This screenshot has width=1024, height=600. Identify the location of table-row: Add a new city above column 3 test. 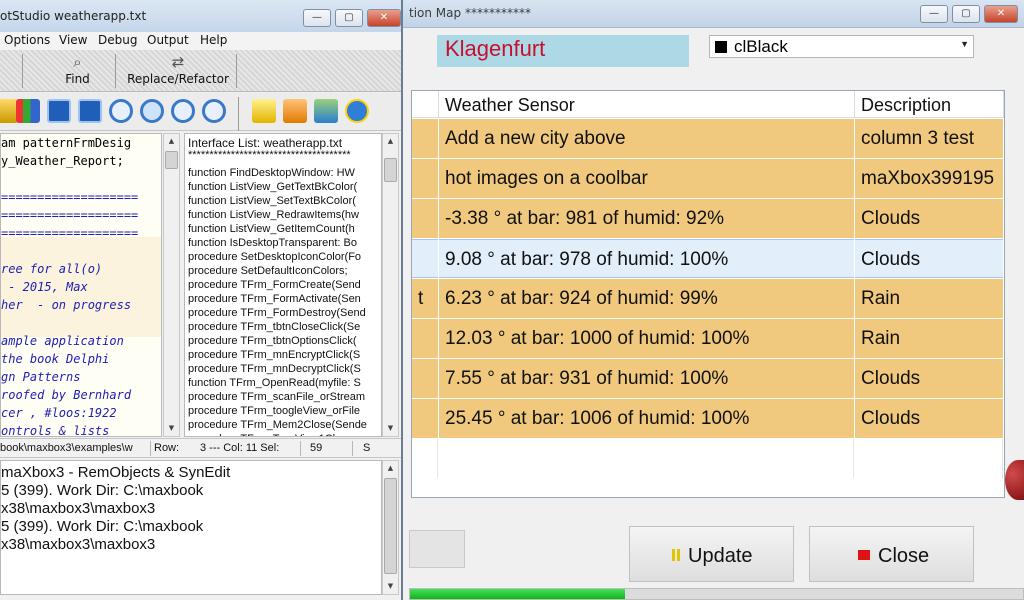
(708, 139).